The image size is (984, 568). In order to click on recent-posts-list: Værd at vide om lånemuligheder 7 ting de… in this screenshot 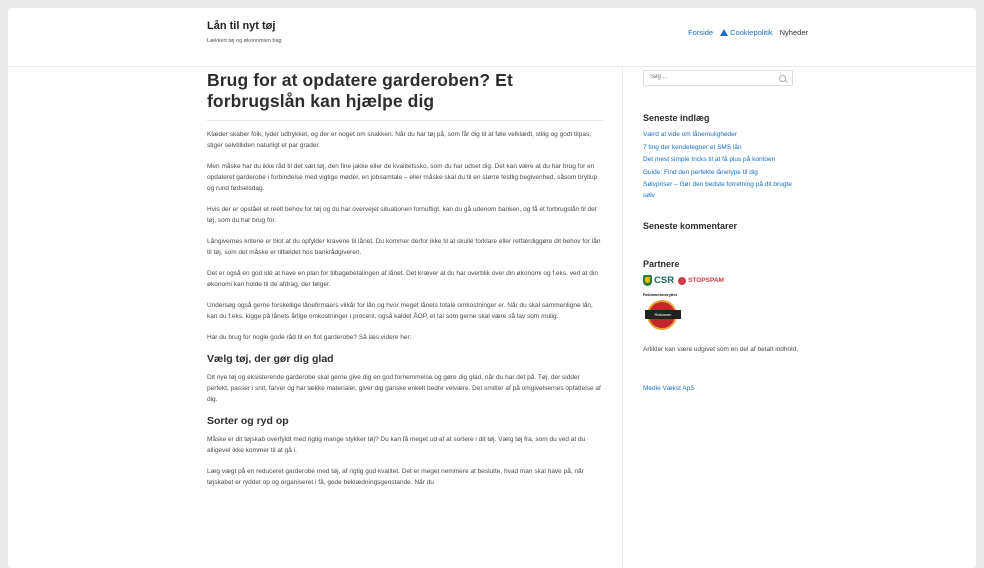, I will do `click(720, 165)`.